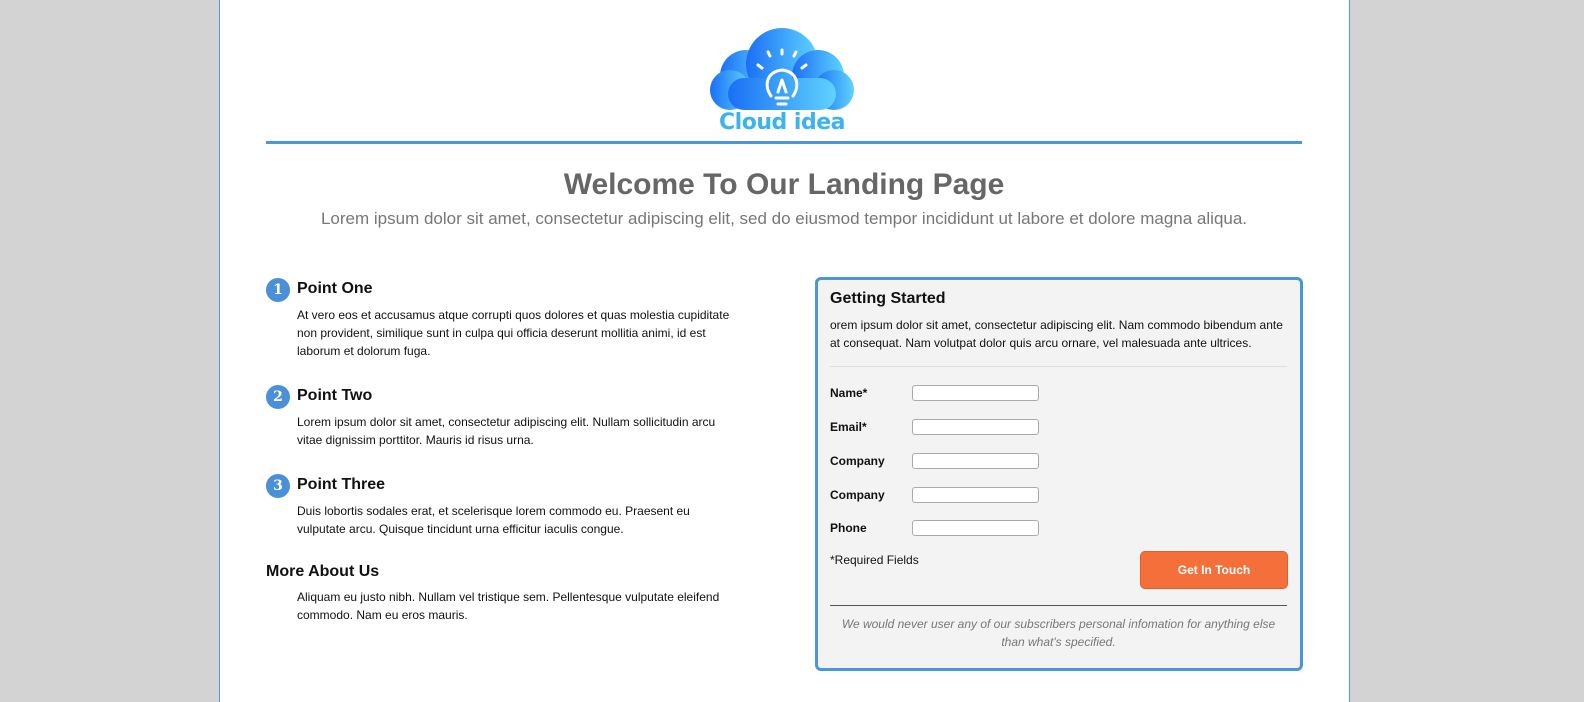  What do you see at coordinates (782, 122) in the screenshot?
I see `logo-text: Cloud idea` at bounding box center [782, 122].